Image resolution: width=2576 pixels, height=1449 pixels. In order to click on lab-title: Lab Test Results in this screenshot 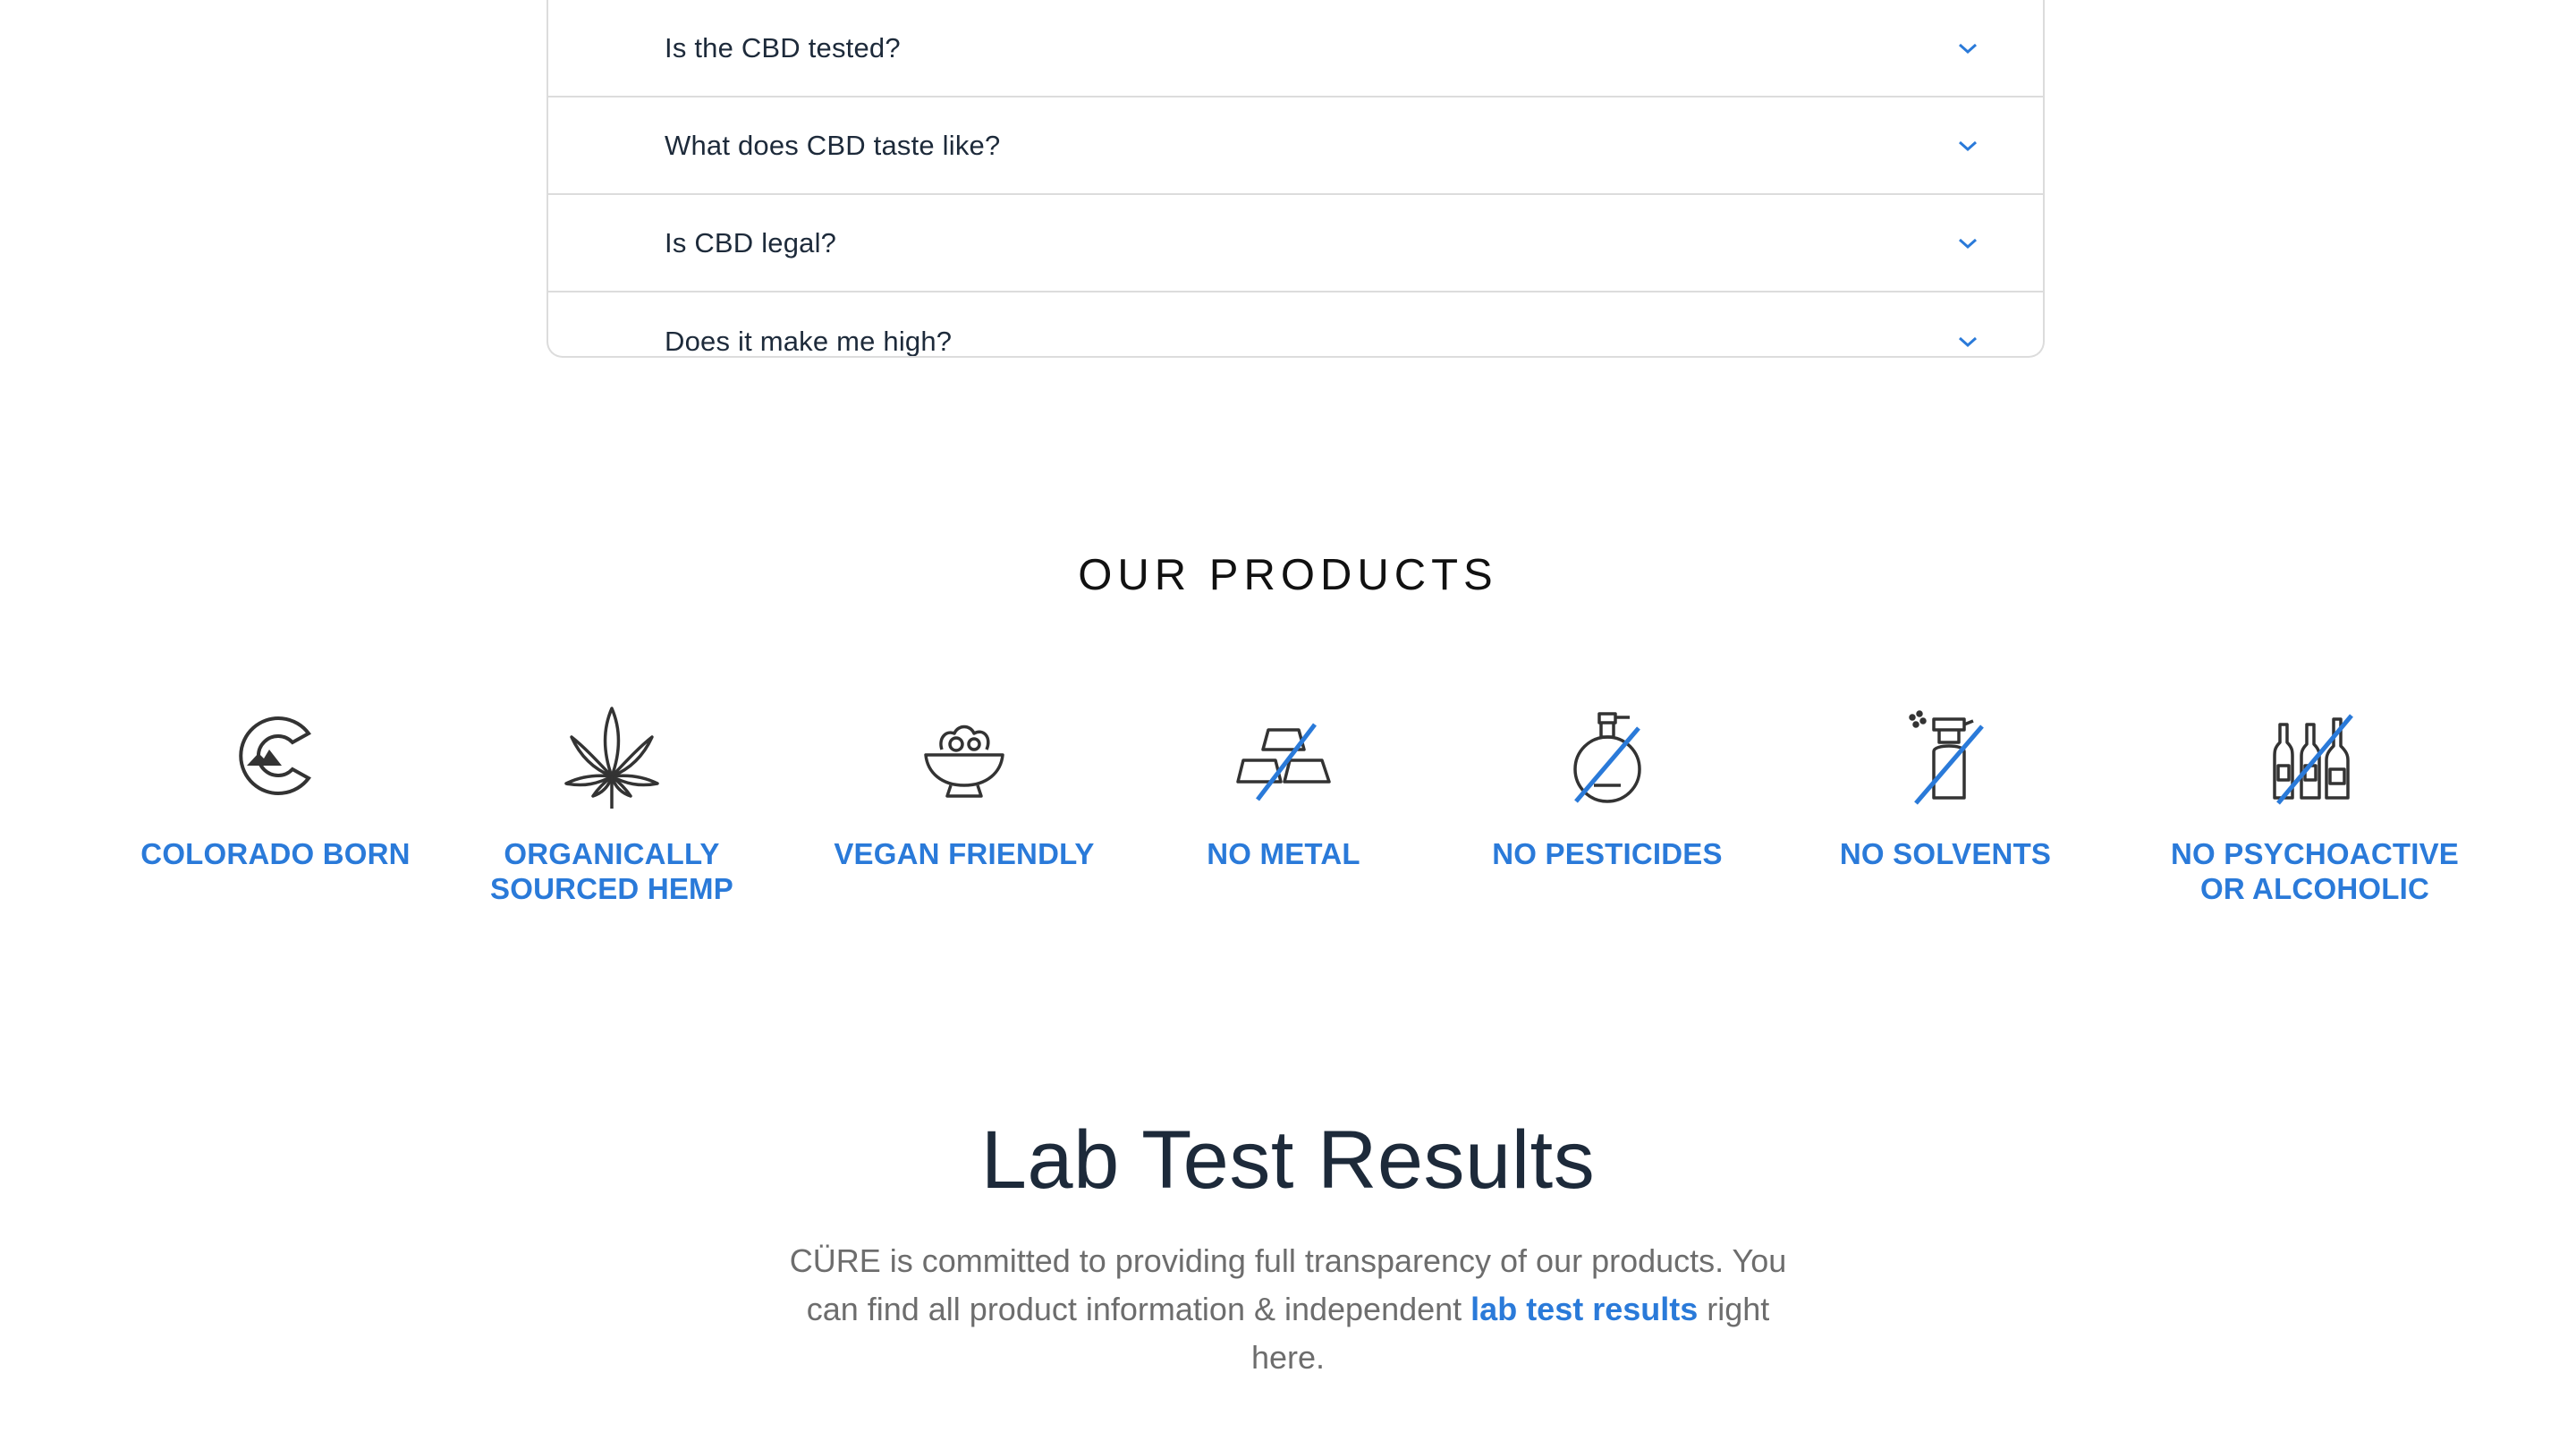, I will do `click(1288, 1160)`.